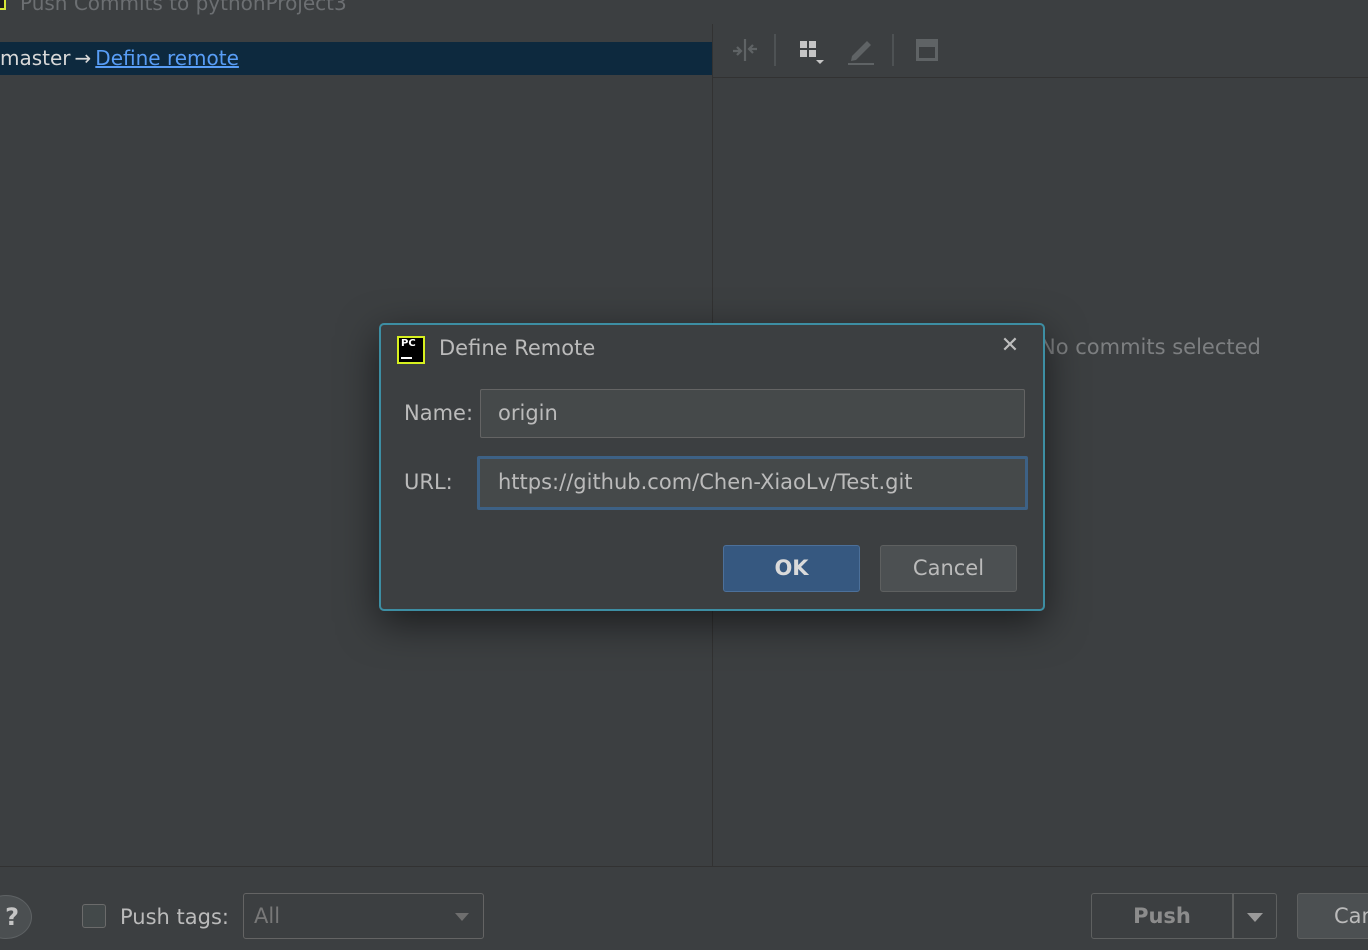 This screenshot has height=950, width=1368. I want to click on name-field: origin, so click(752, 413).